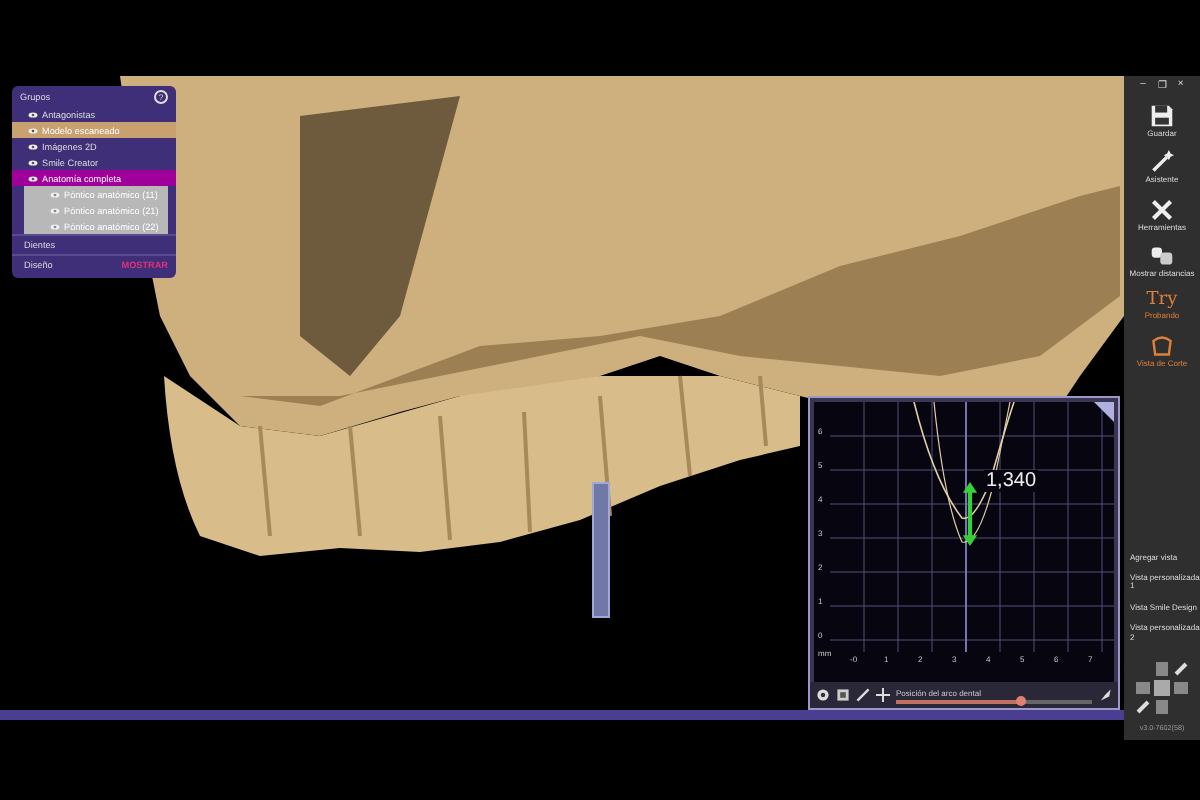 This screenshot has width=1200, height=800. Describe the element at coordinates (1162, 301) in the screenshot. I see `try-logo: Try` at that location.